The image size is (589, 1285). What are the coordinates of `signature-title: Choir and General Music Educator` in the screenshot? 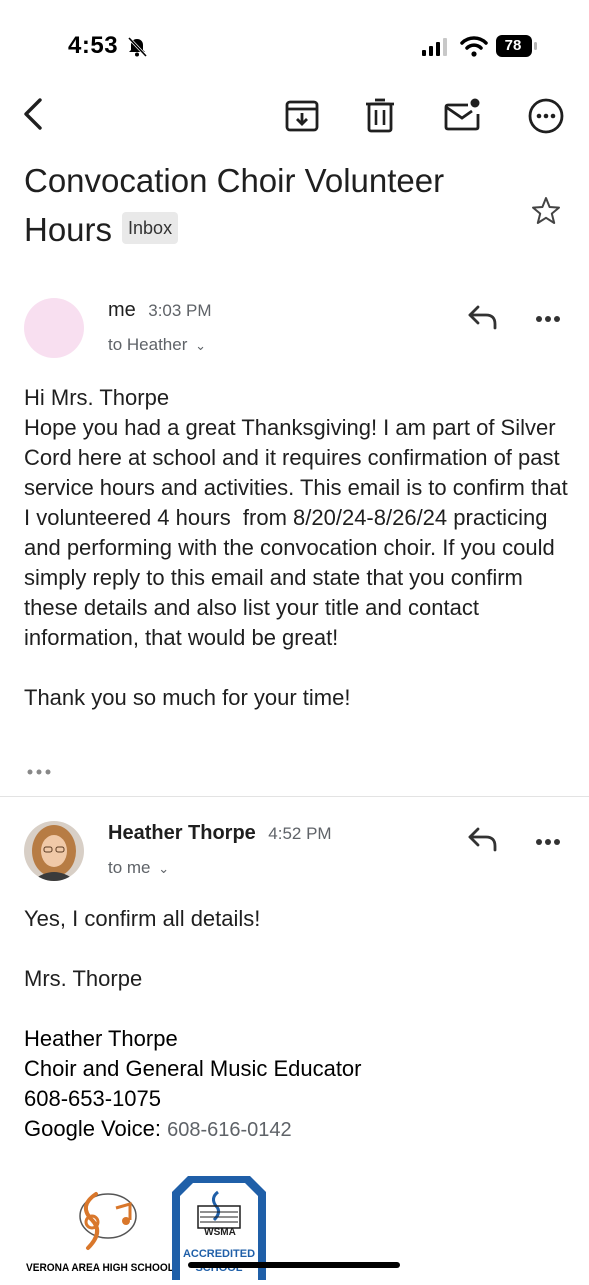 It's located at (193, 1068).